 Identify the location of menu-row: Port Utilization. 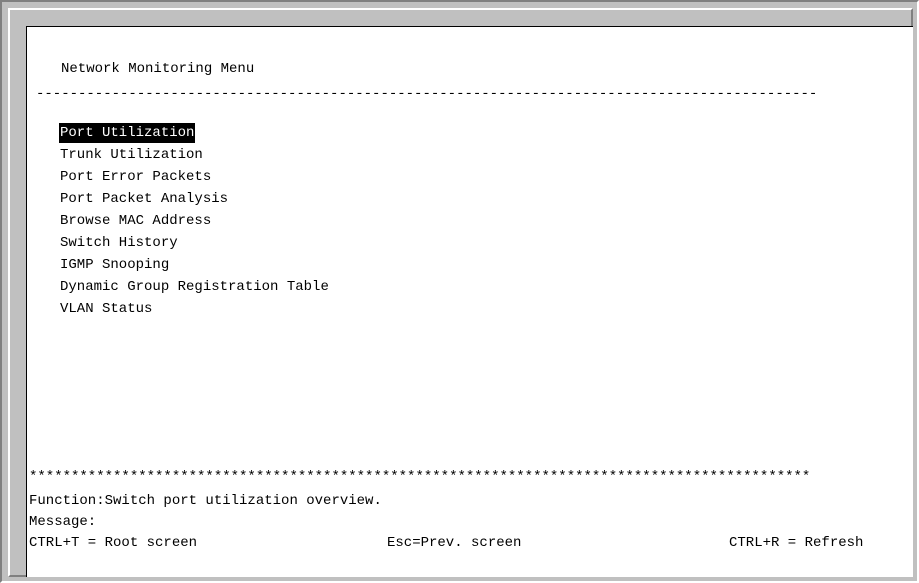
(194, 134).